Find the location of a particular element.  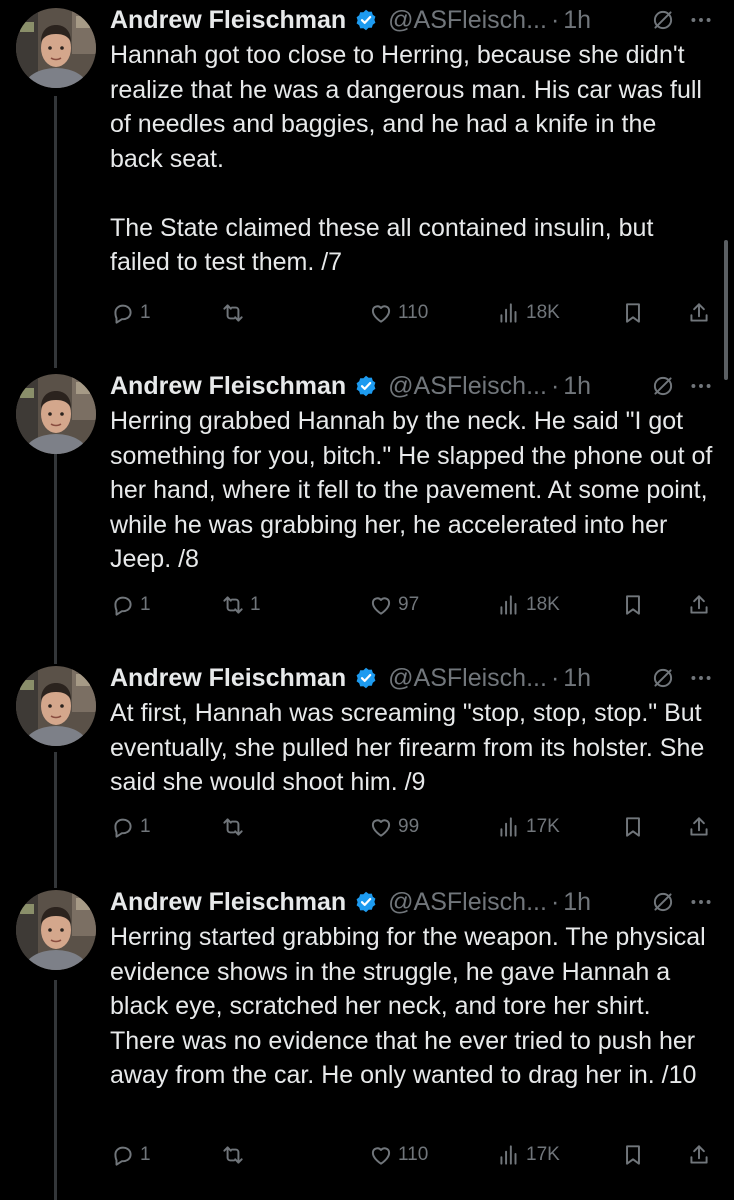

action-bar: 1 110 17K is located at coordinates (415, 1155).